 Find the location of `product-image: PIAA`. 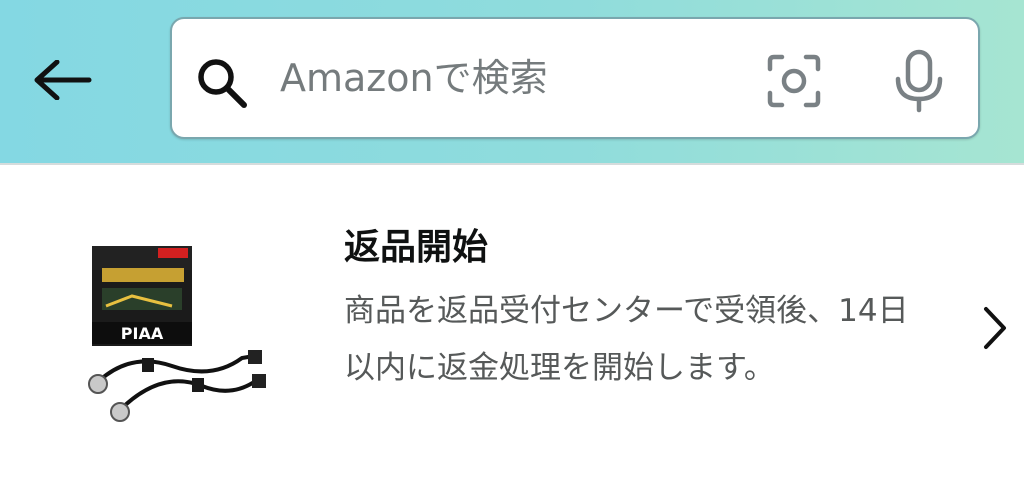

product-image: PIAA is located at coordinates (177, 334).